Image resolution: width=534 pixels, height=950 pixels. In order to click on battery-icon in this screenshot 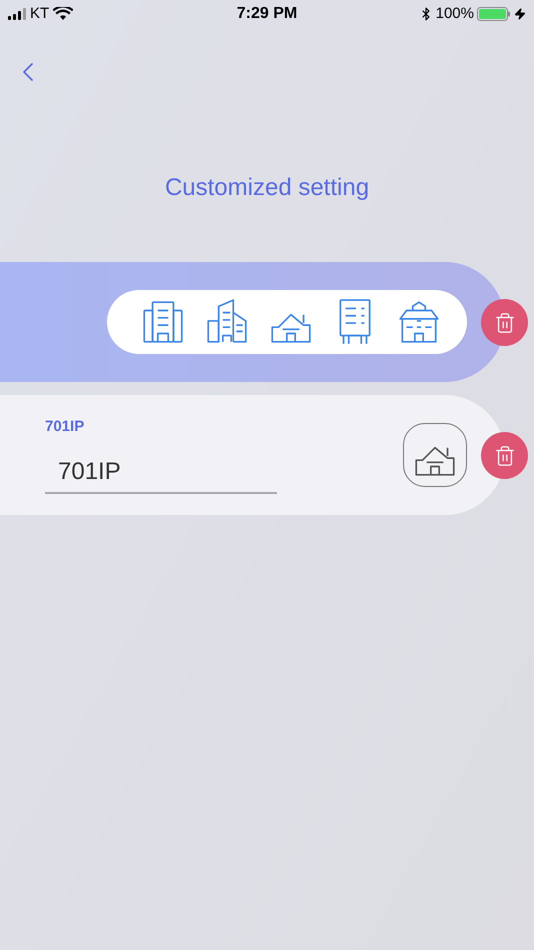, I will do `click(494, 14)`.